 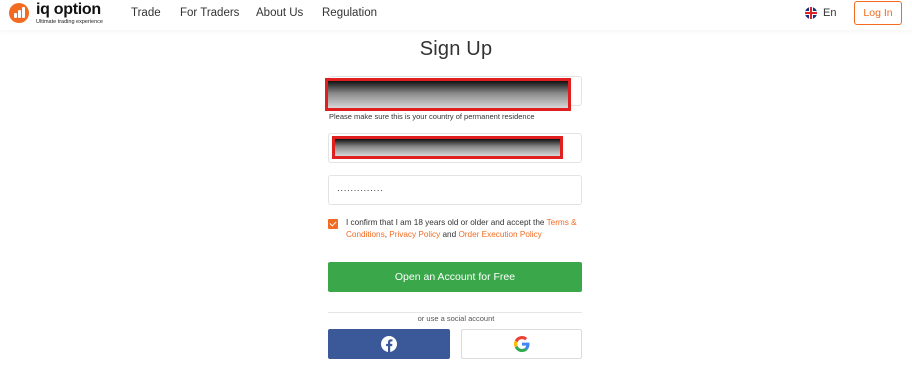 I want to click on language-label: En, so click(x=830, y=13).